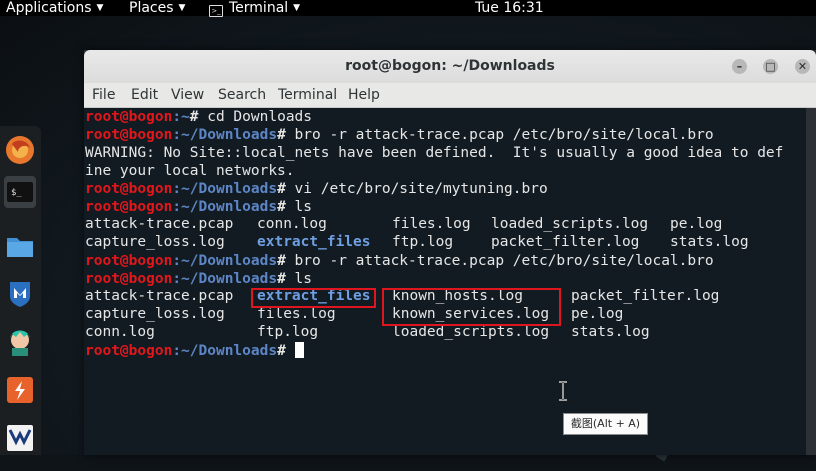  I want to click on minimize-button: –, so click(739, 66).